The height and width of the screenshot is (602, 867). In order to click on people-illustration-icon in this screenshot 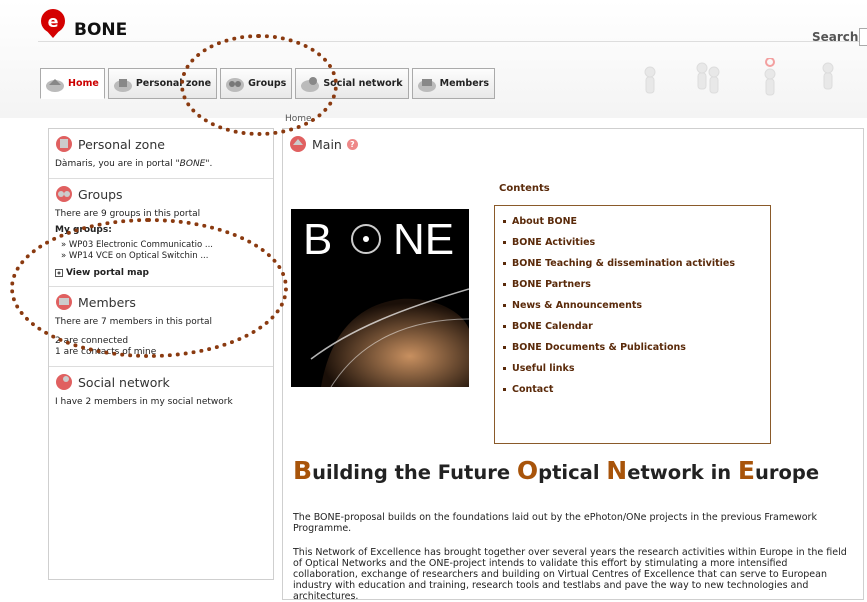, I will do `click(739, 77)`.